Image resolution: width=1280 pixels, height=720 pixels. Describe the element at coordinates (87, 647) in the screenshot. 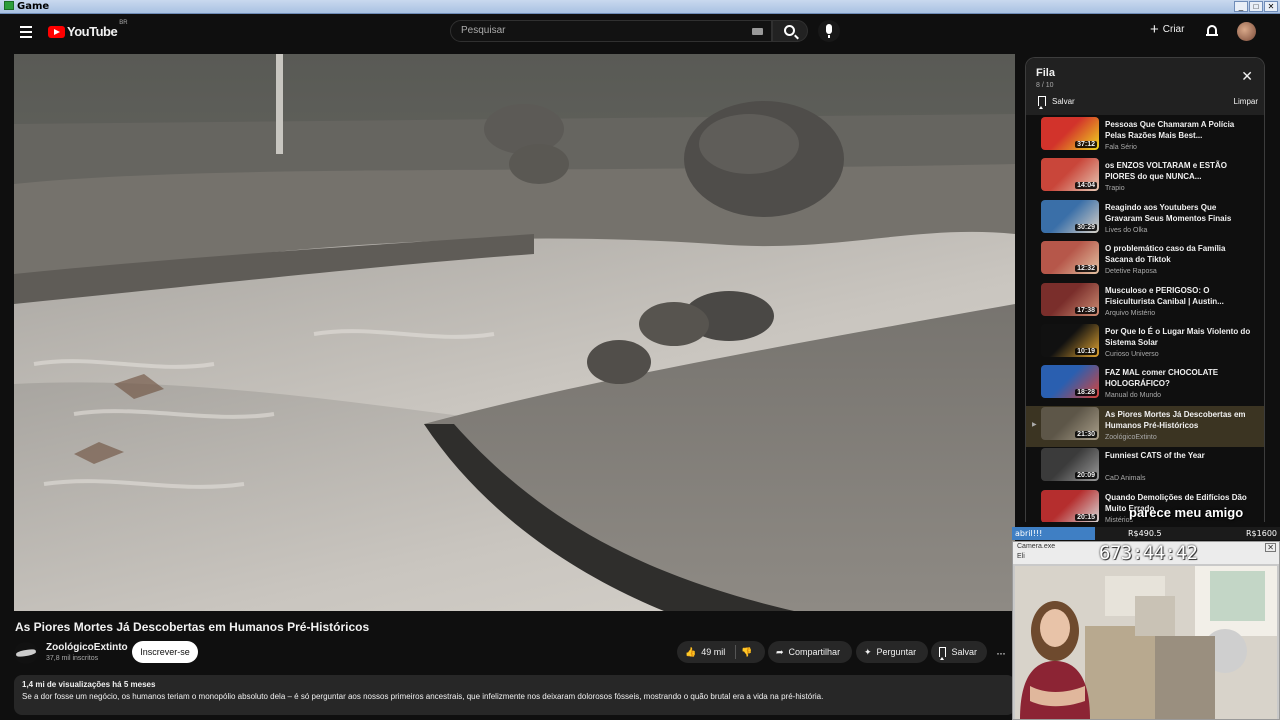

I see `channel-name: ZoológicoExtinto` at that location.